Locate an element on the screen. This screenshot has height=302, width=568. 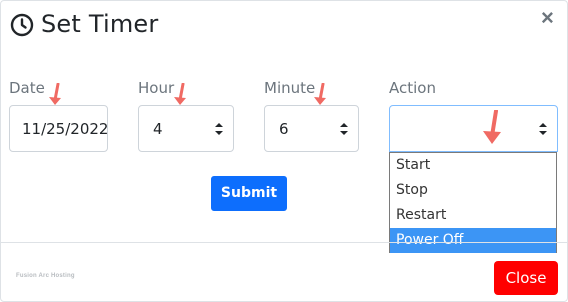
minute-label: Minute is located at coordinates (290, 88).